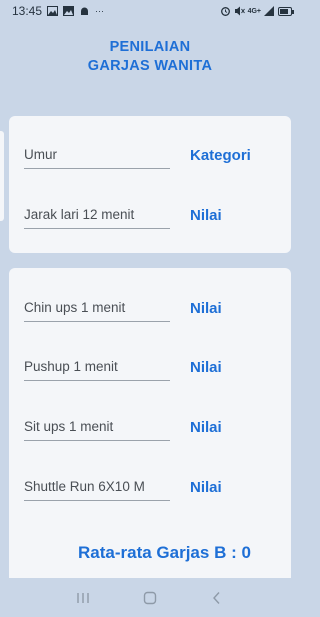 The height and width of the screenshot is (617, 320). I want to click on network-label: 4G+, so click(254, 11).